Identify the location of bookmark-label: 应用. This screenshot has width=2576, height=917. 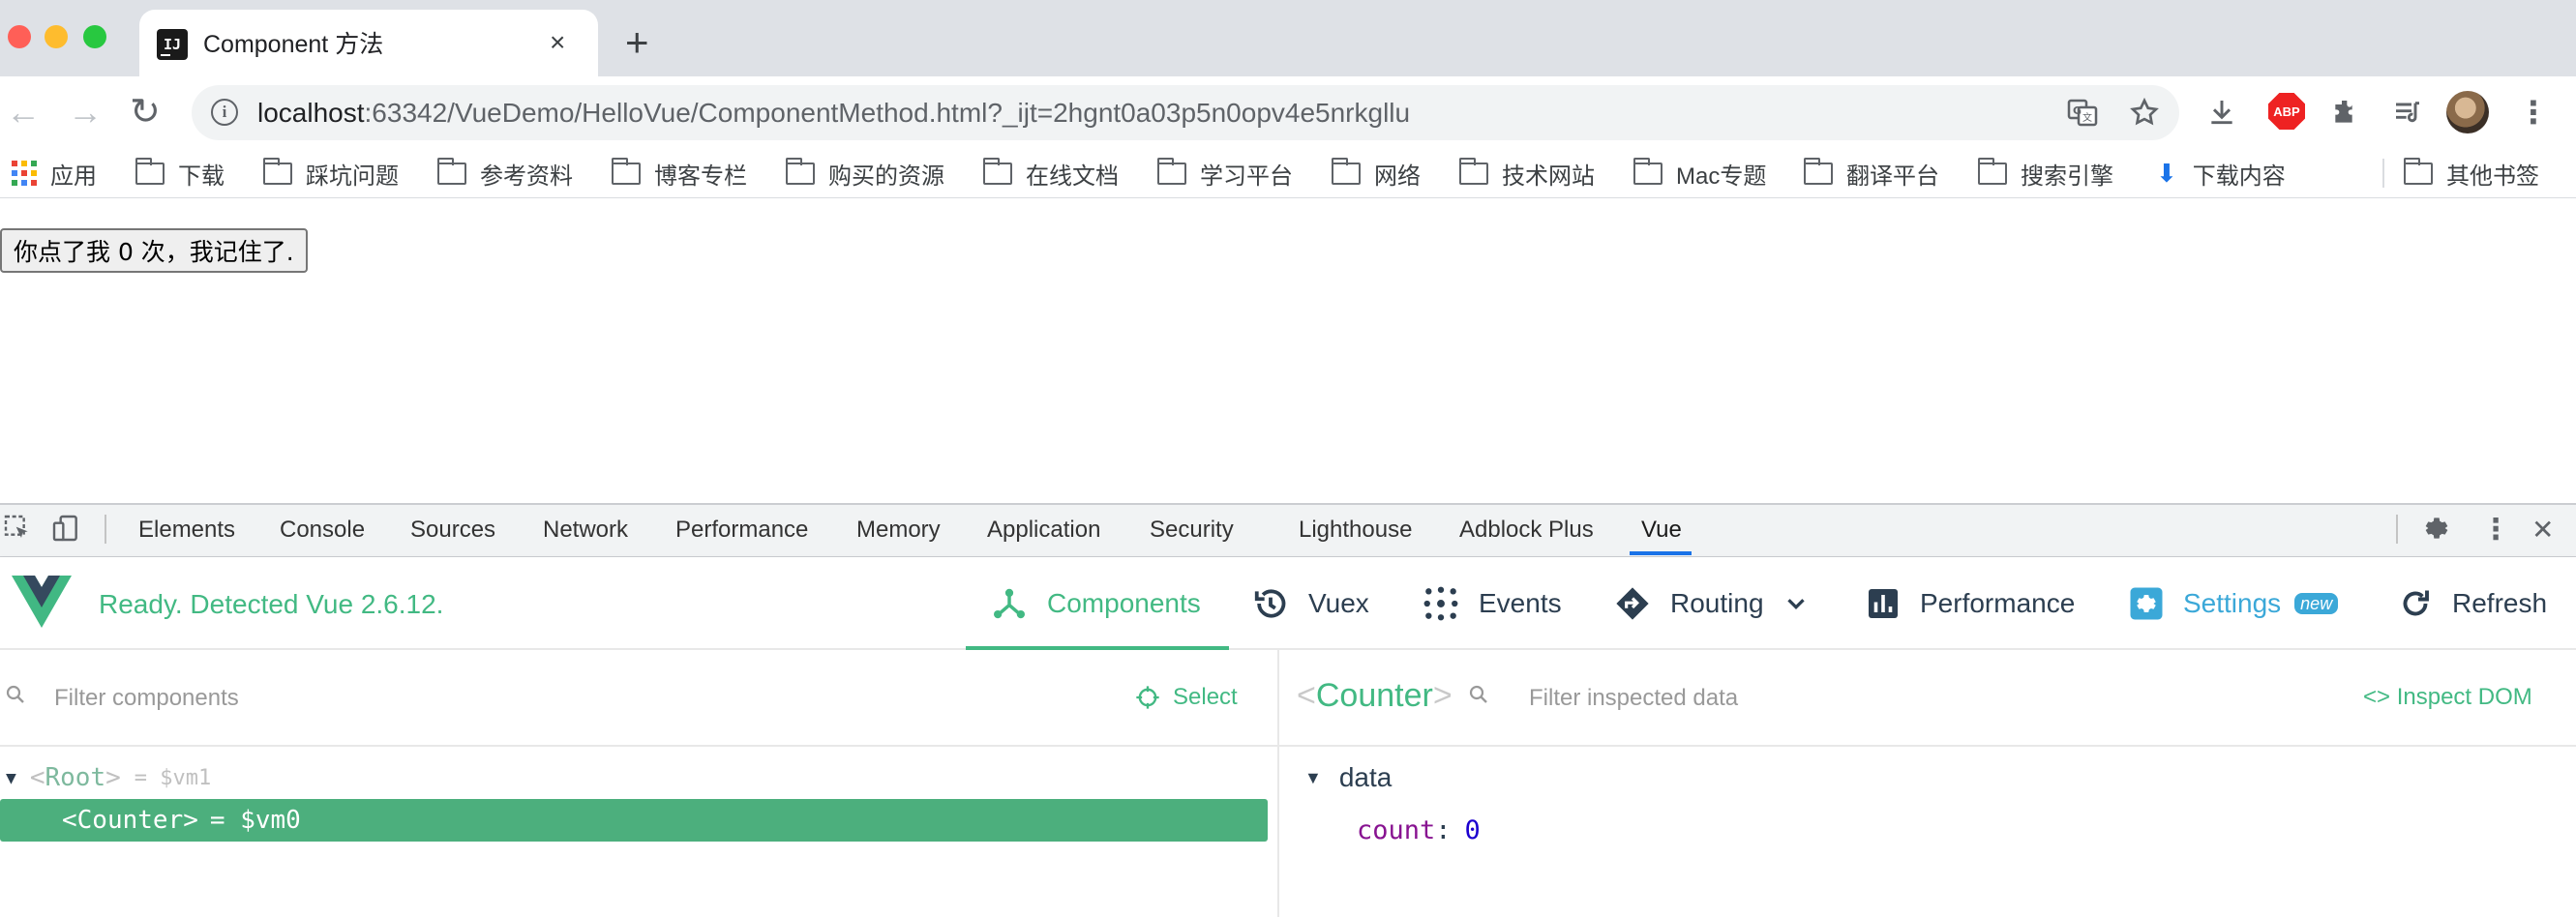
(73, 176).